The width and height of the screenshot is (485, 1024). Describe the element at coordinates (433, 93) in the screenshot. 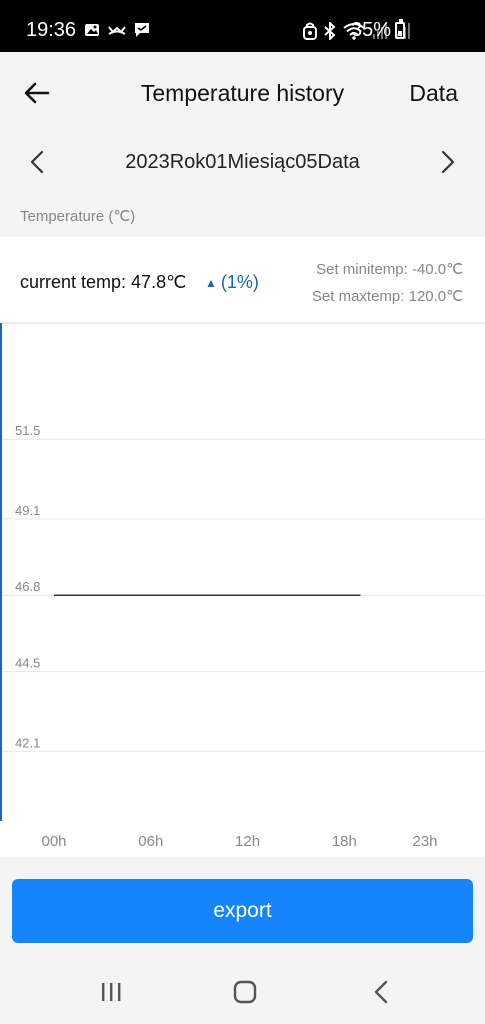

I see `data-button: Data` at that location.